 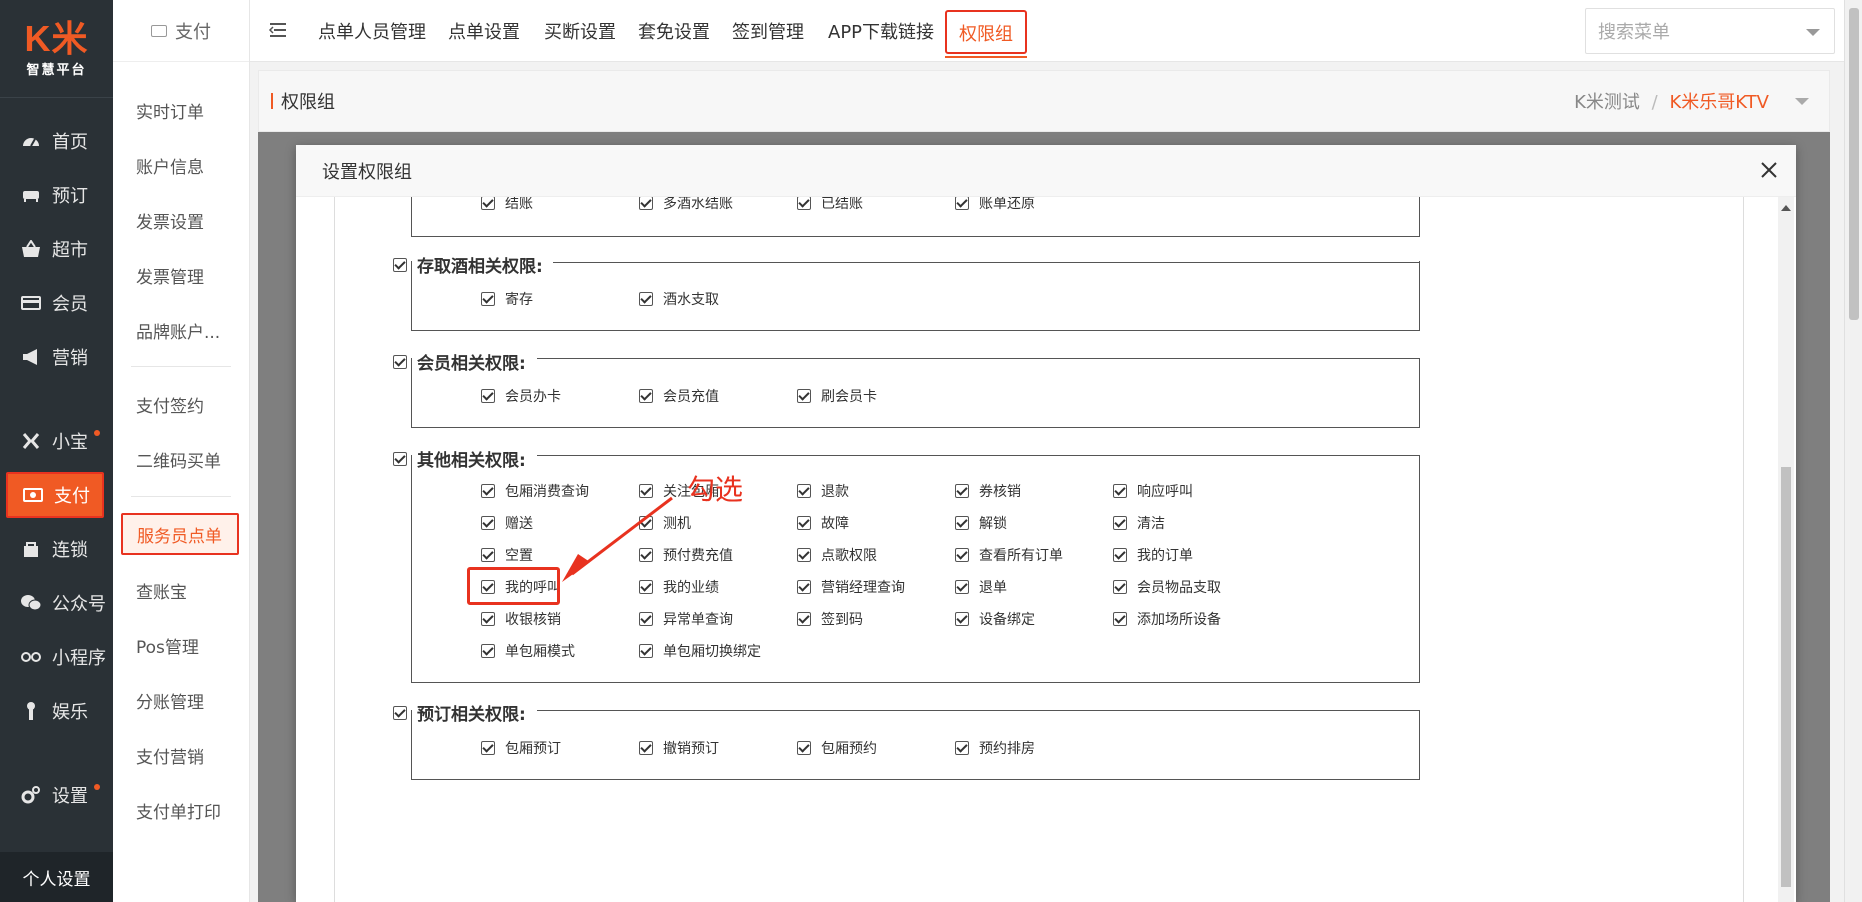 What do you see at coordinates (1009, 555) in the screenshot?
I see `permission-option: 查看所有订单` at bounding box center [1009, 555].